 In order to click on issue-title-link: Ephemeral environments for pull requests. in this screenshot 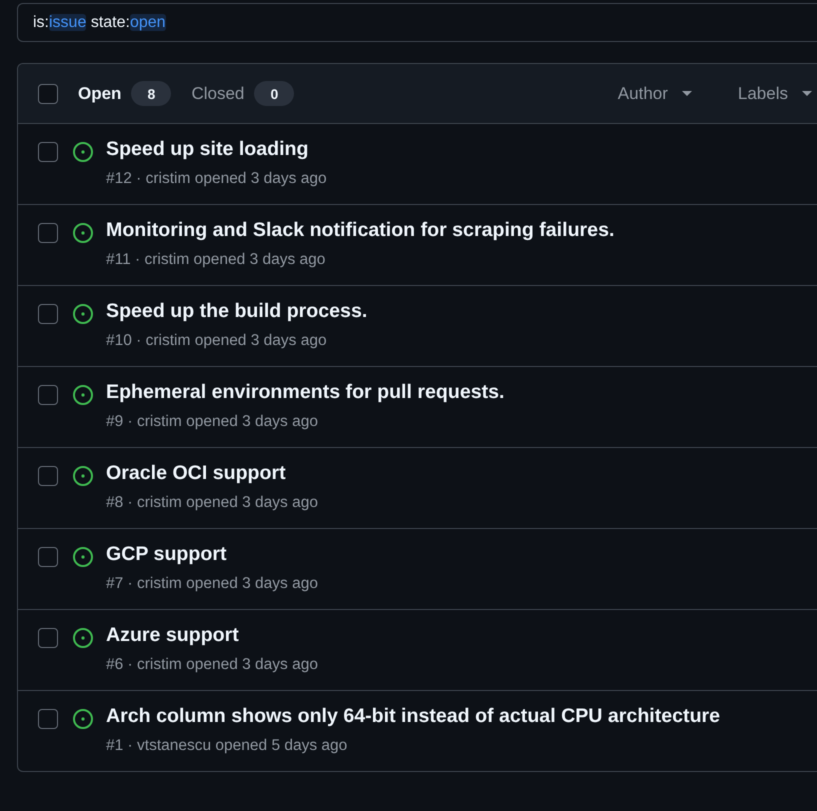, I will do `click(305, 392)`.